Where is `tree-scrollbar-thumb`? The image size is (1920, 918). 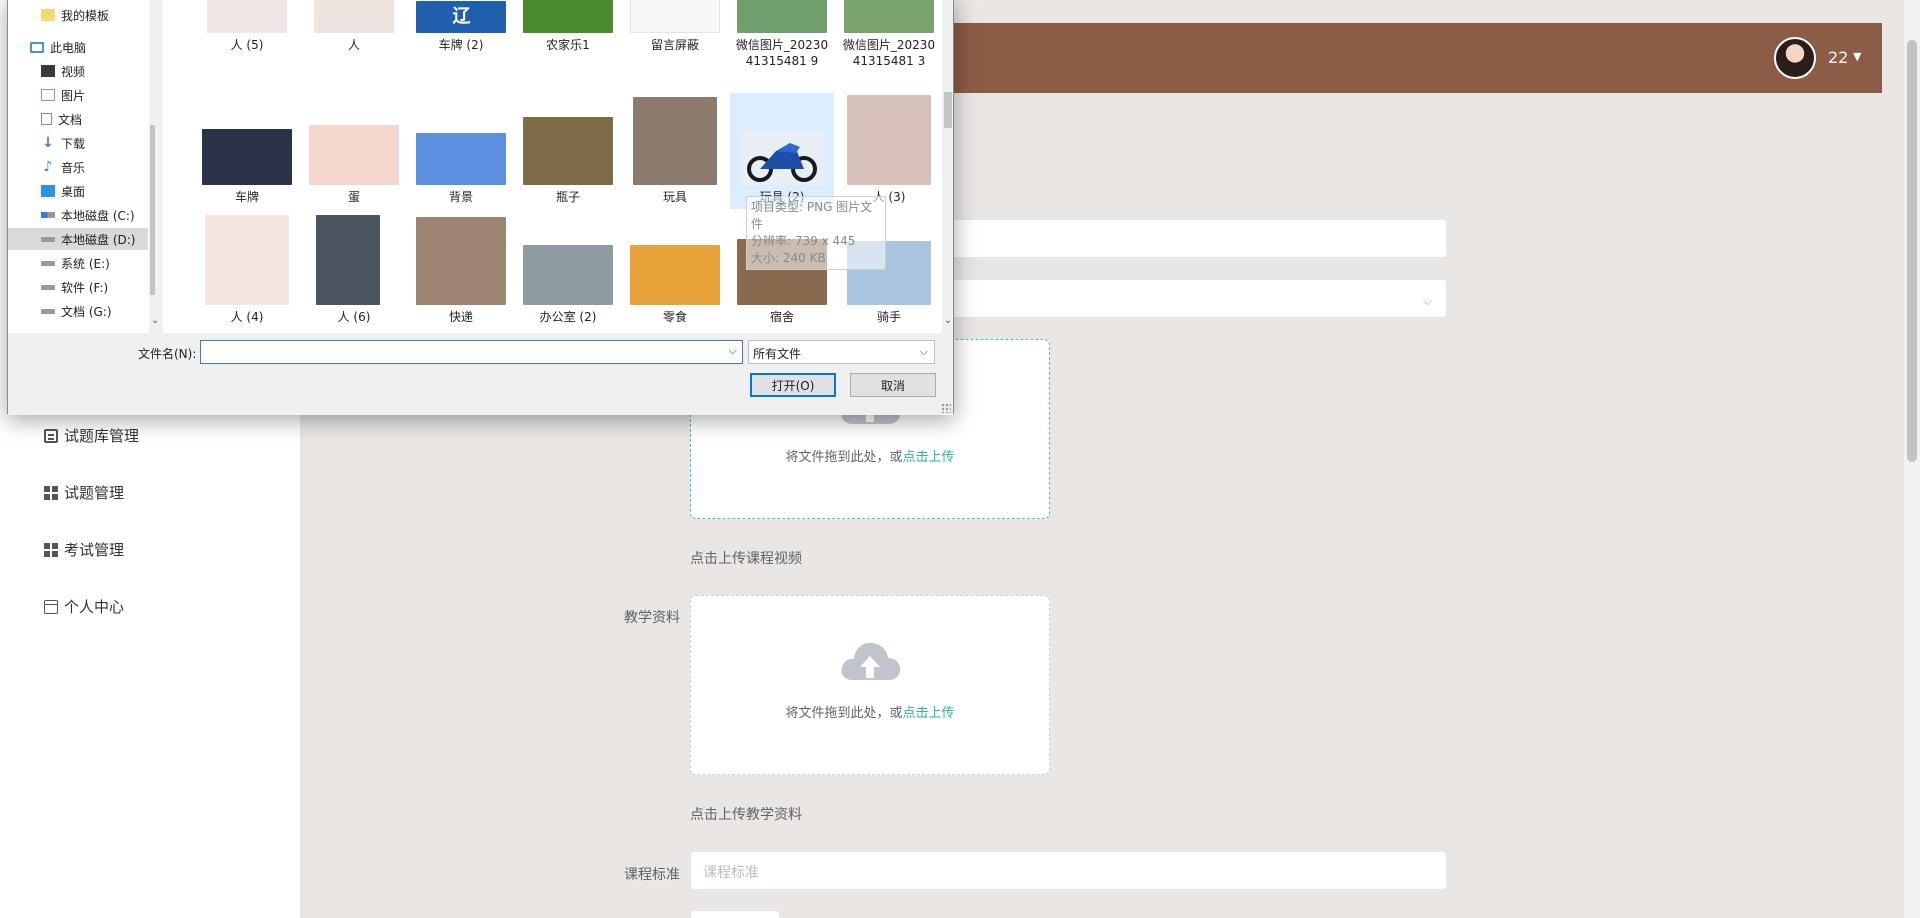
tree-scrollbar-thumb is located at coordinates (152, 210).